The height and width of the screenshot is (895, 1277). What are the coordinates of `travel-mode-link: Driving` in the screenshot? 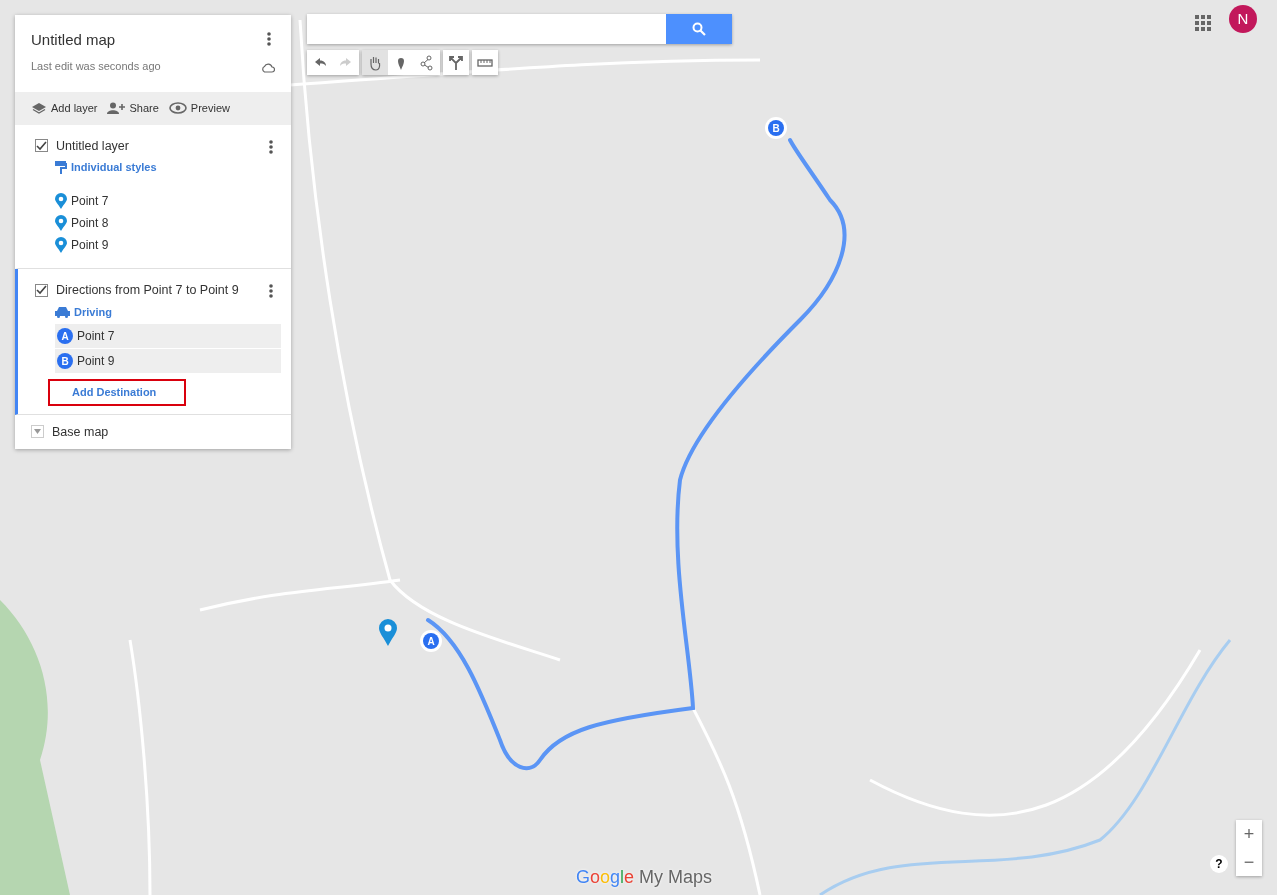 It's located at (93, 311).